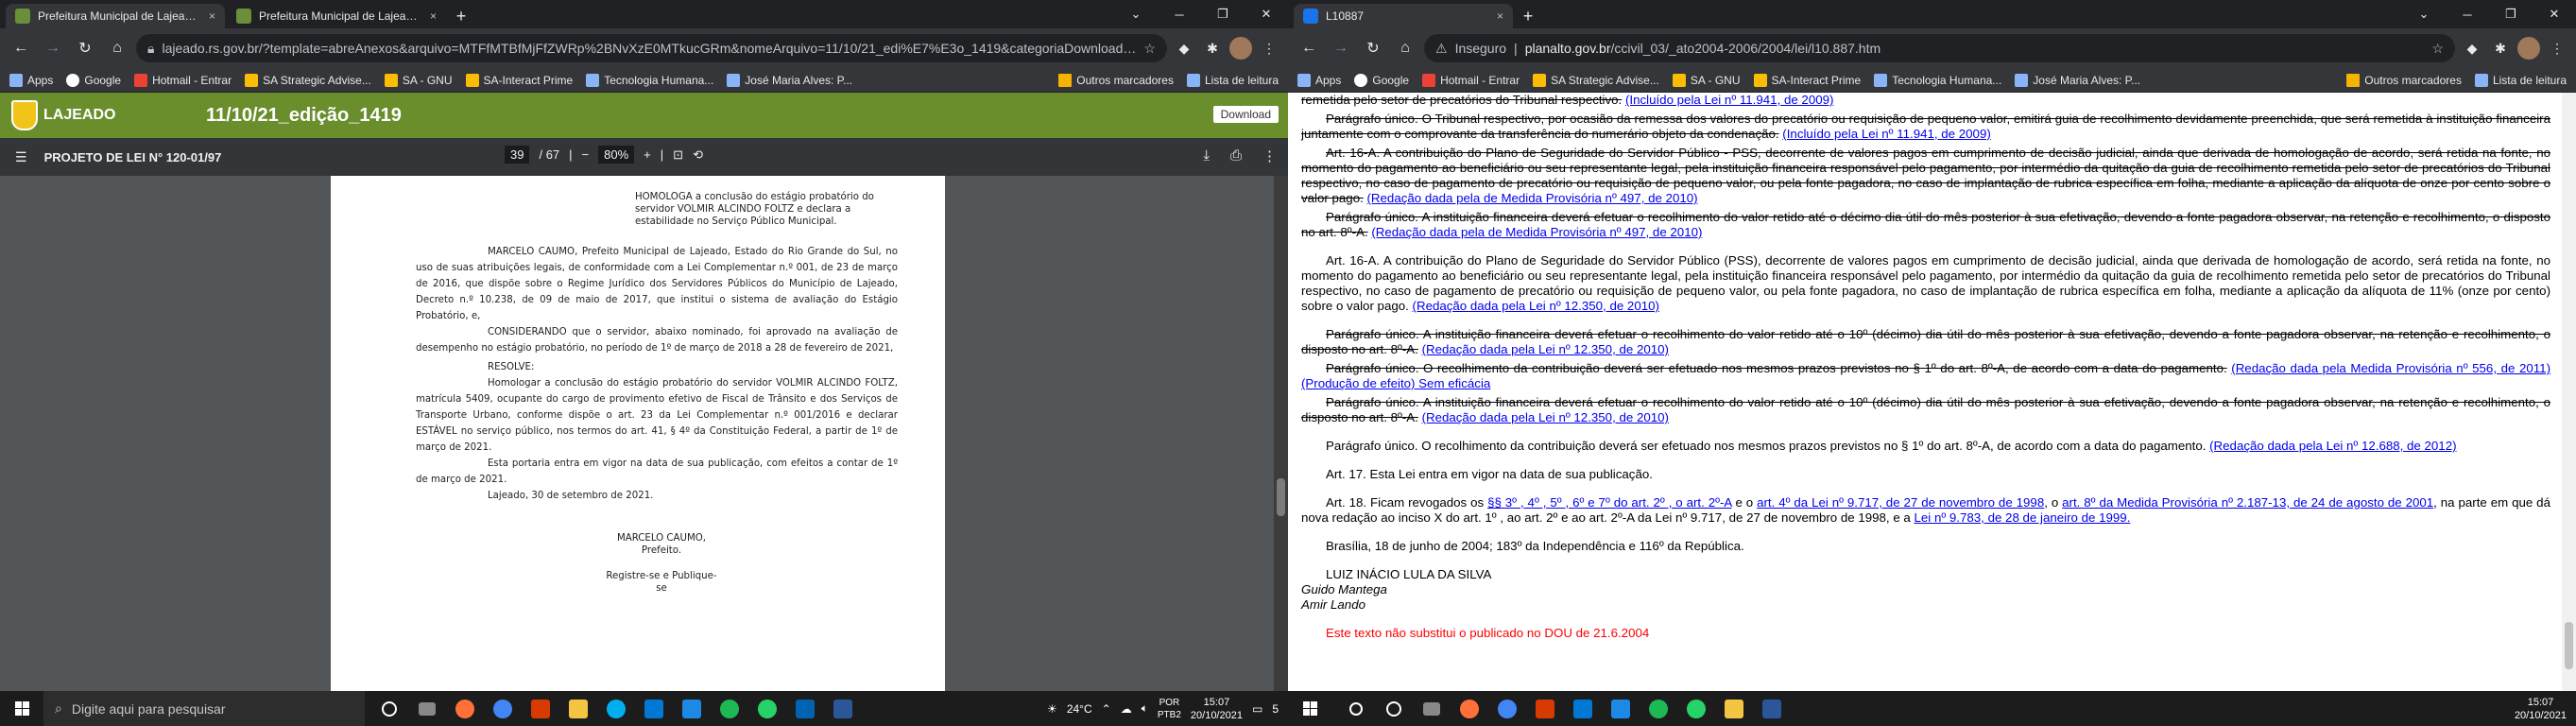 This screenshot has width=2576, height=726. Describe the element at coordinates (427, 708) in the screenshot. I see `task-view-icon` at that location.